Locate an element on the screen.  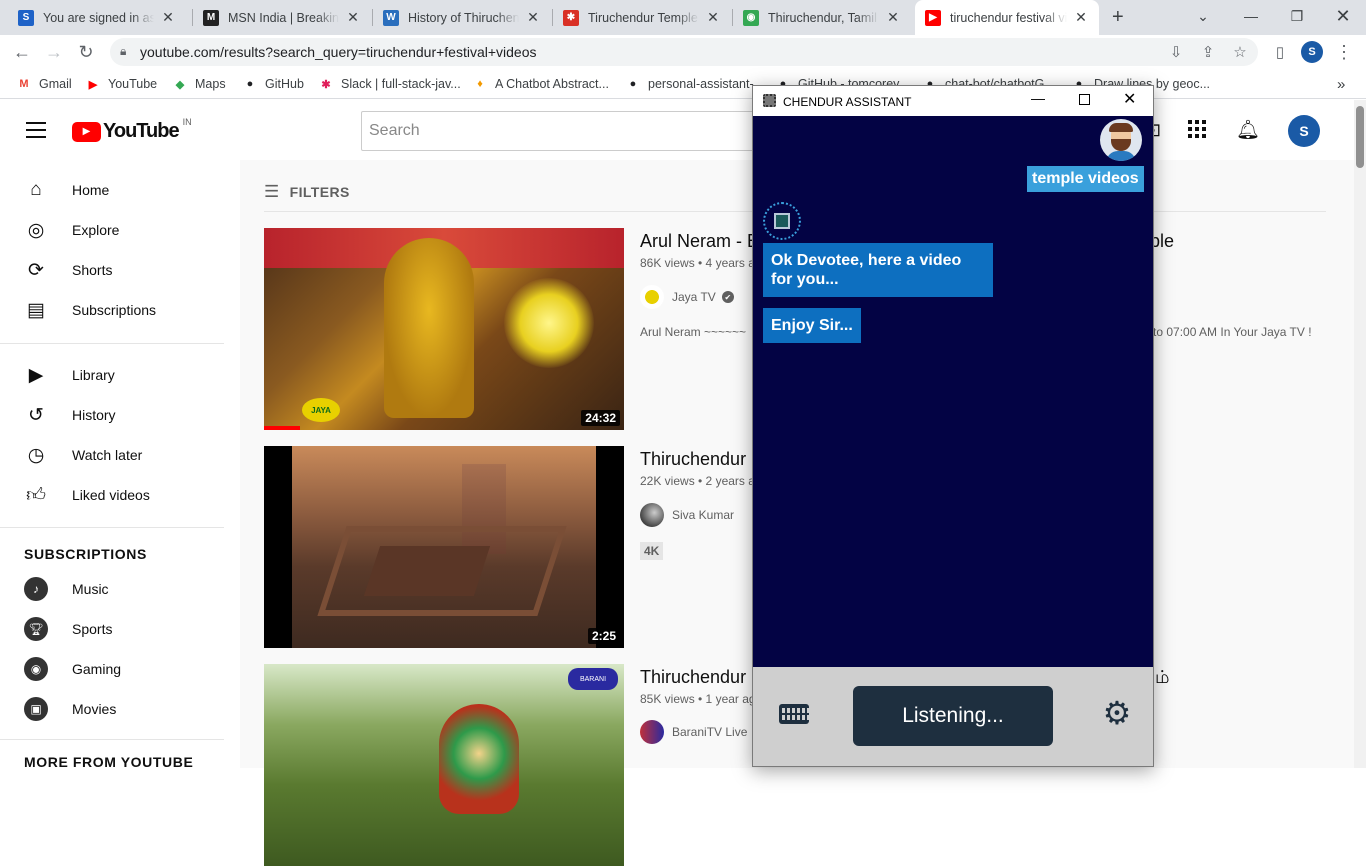
verified-badge-icon: ✔ is located at coordinates (727, 297).